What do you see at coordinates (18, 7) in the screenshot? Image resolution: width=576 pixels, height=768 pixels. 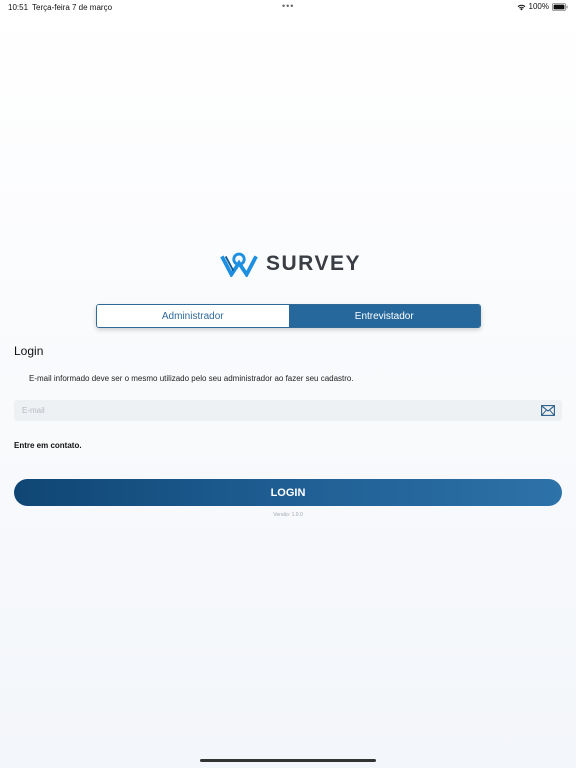 I see `status-time: 10:51` at bounding box center [18, 7].